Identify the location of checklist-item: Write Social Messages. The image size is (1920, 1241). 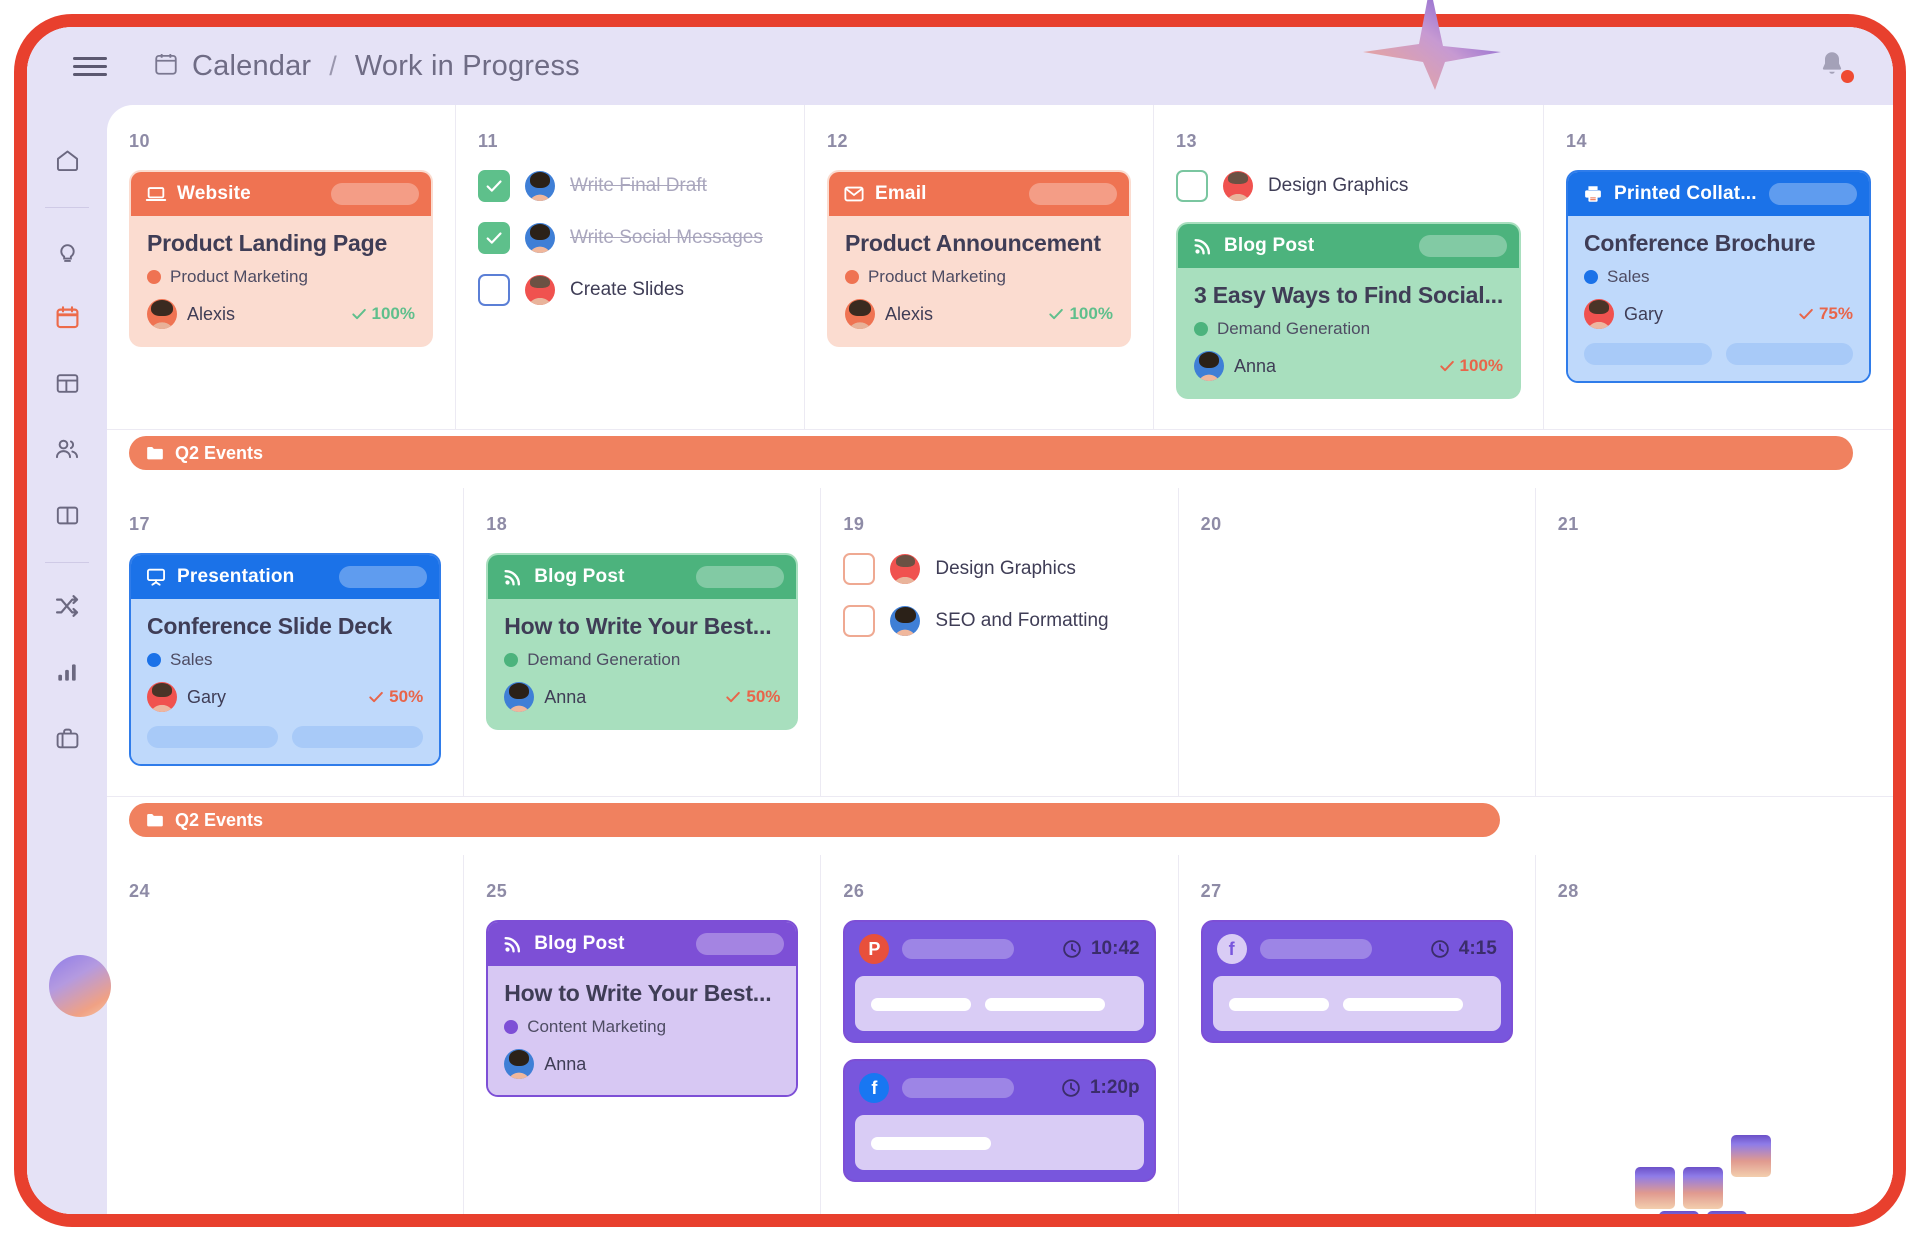
(629, 238).